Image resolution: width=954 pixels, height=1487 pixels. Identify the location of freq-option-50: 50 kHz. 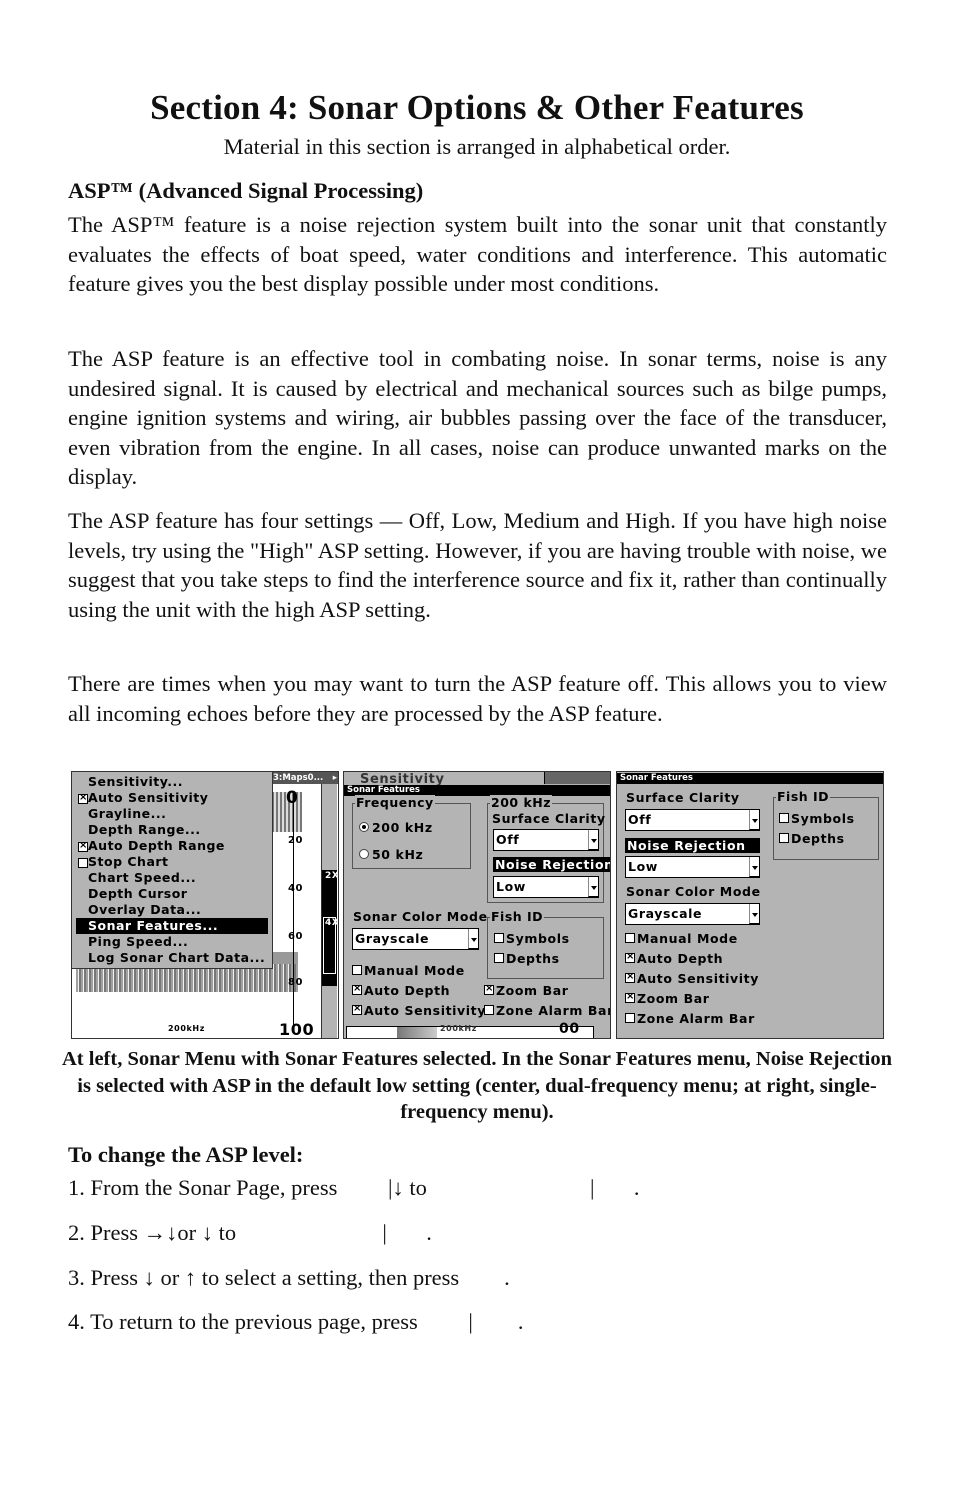
(391, 854).